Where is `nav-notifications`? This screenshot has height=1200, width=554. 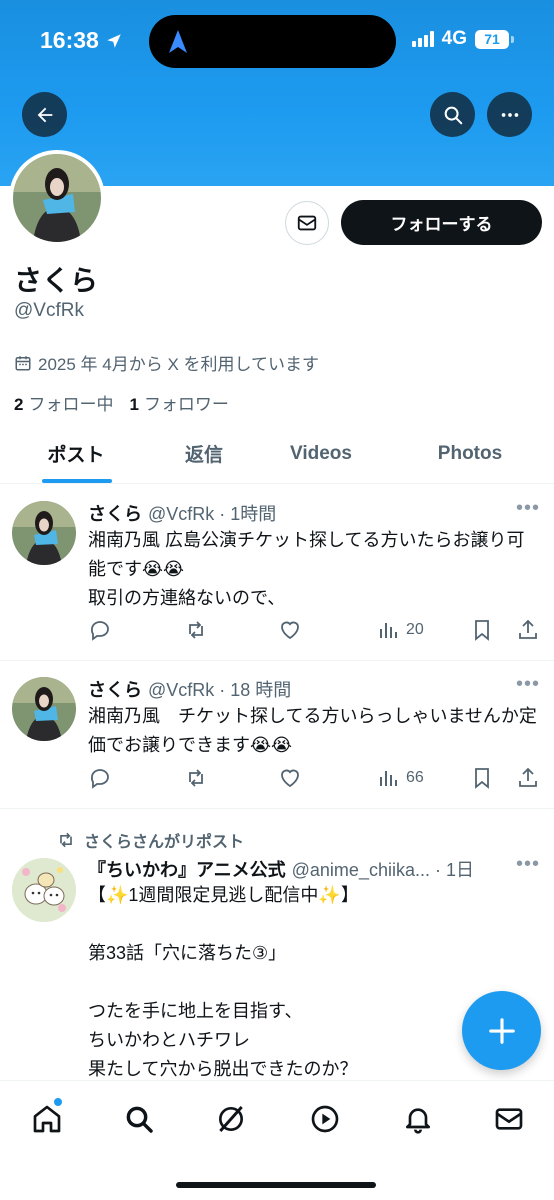 nav-notifications is located at coordinates (418, 1119).